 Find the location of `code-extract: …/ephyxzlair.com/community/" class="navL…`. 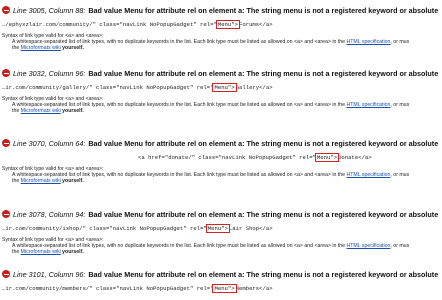

code-extract: …/ephyxzlair.com/community/" class="navL… is located at coordinates (137, 25).